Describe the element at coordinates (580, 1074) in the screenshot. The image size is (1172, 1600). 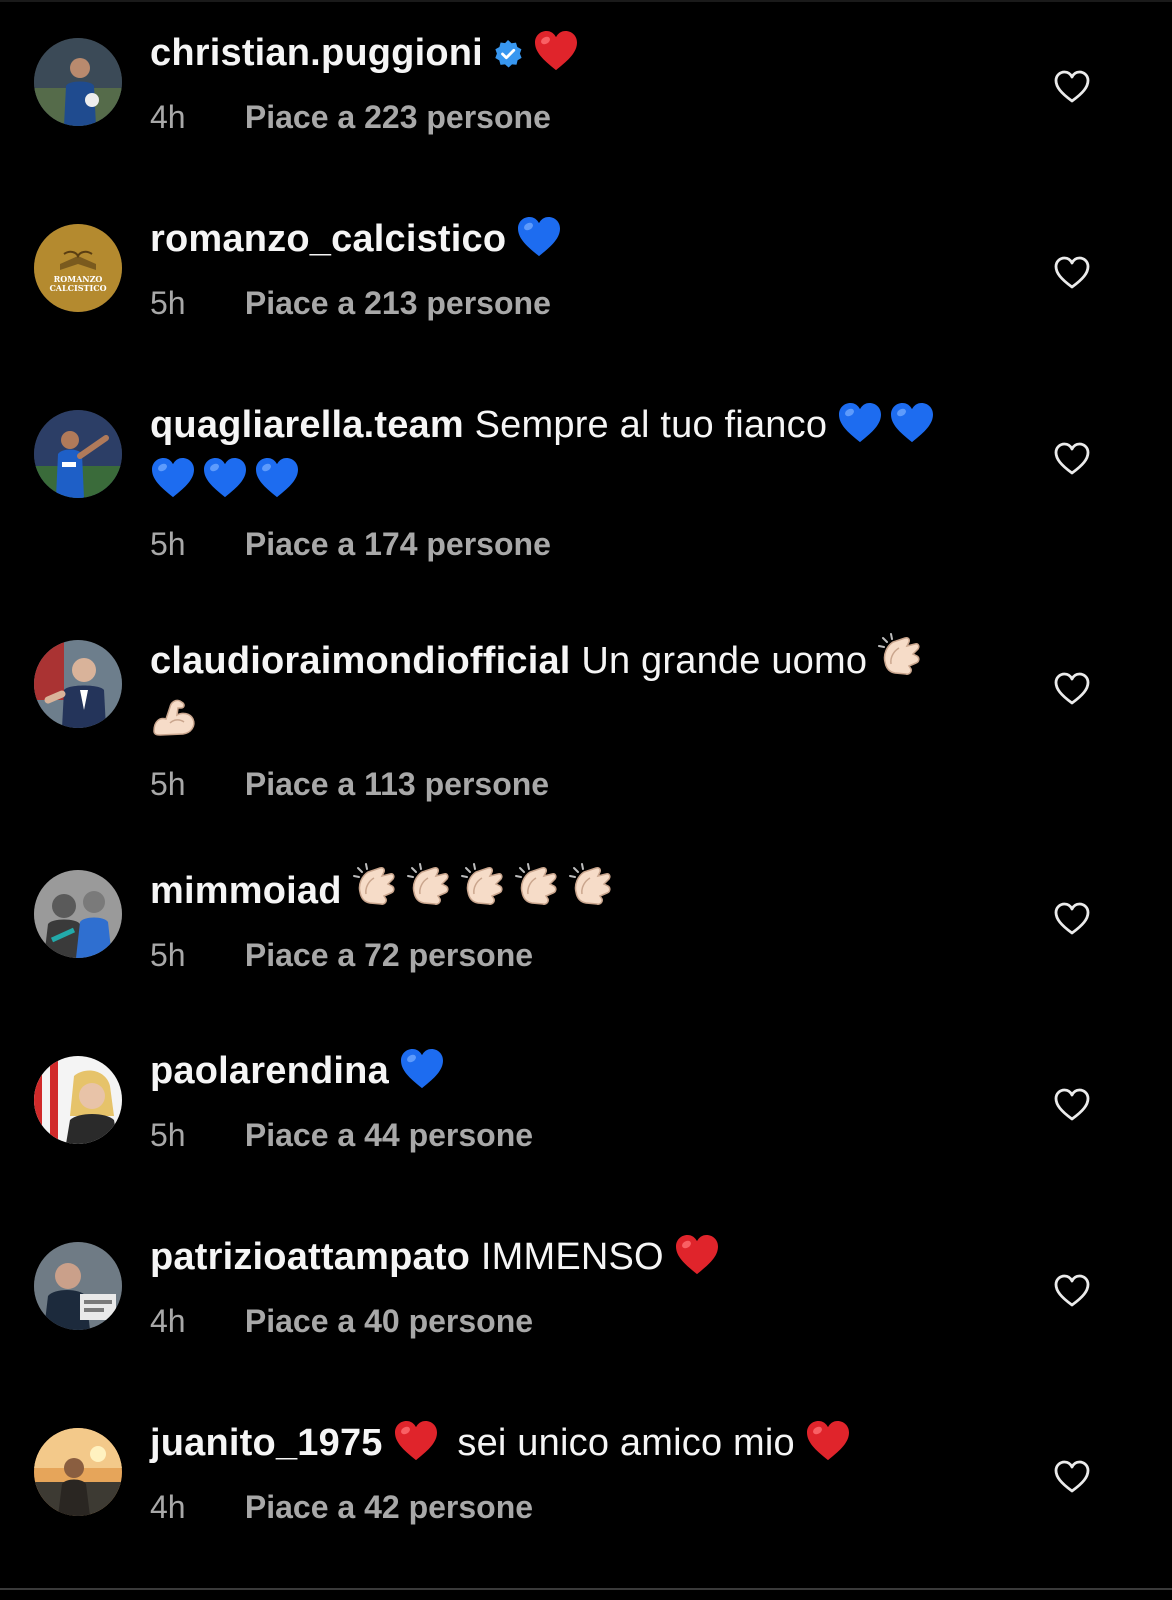
I see `comment-line: paolarendina` at that location.